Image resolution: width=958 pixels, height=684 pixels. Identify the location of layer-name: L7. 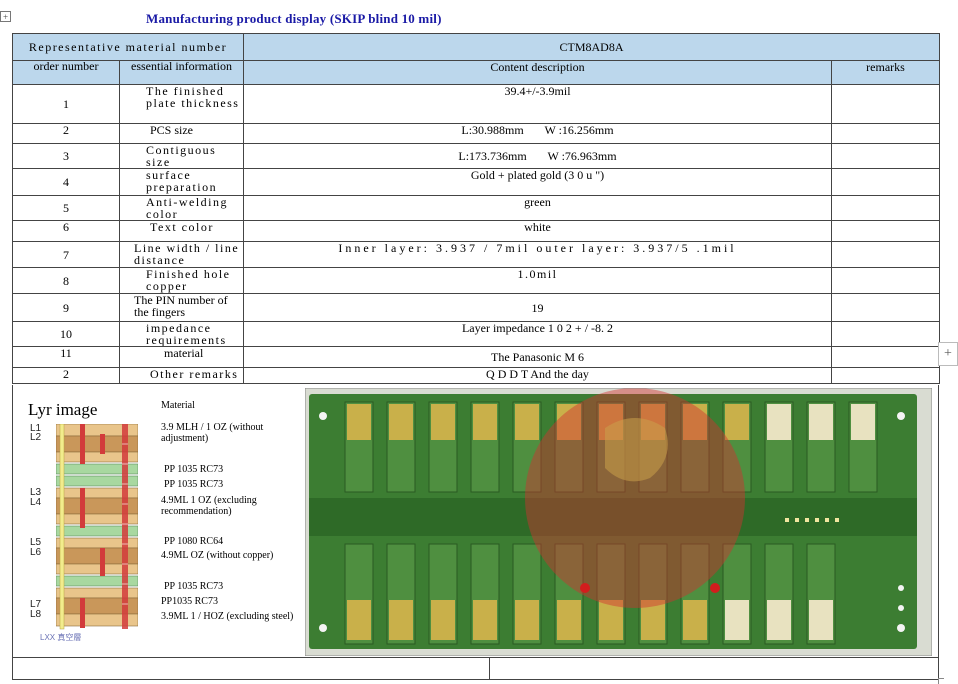
(36, 604).